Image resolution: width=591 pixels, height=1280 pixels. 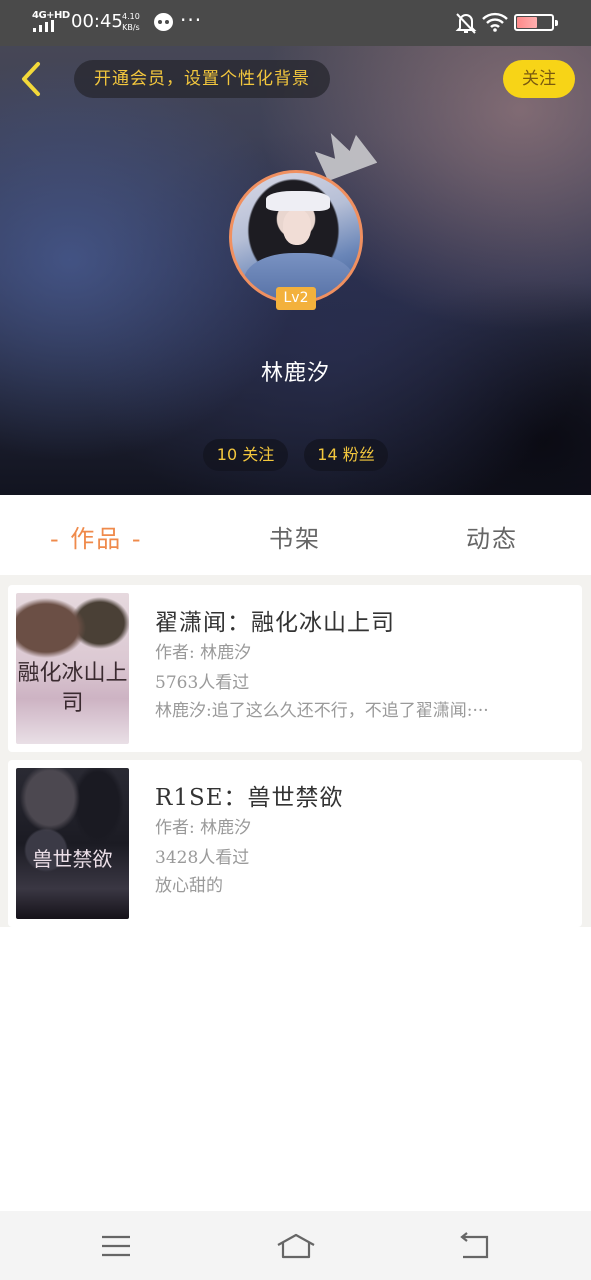 I want to click on profile-tabs: - 作品 - 书架 动态, so click(x=295, y=535).